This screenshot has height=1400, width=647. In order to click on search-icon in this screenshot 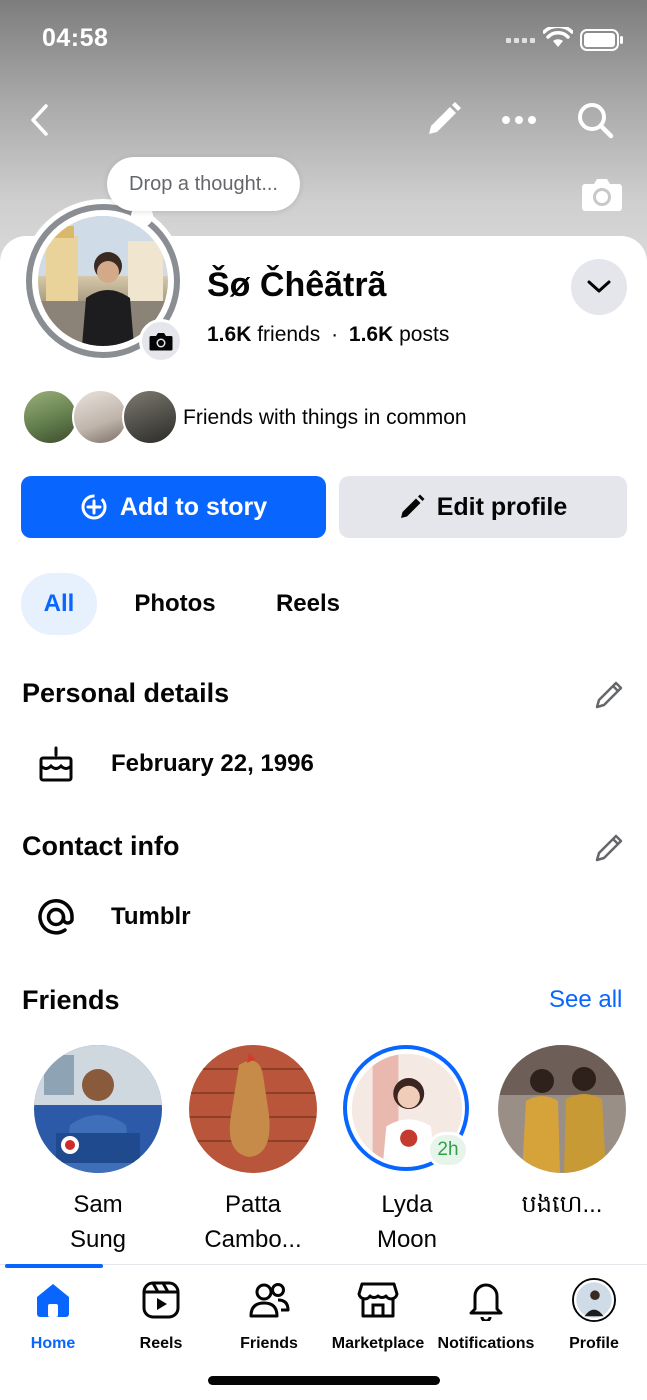, I will do `click(596, 121)`.